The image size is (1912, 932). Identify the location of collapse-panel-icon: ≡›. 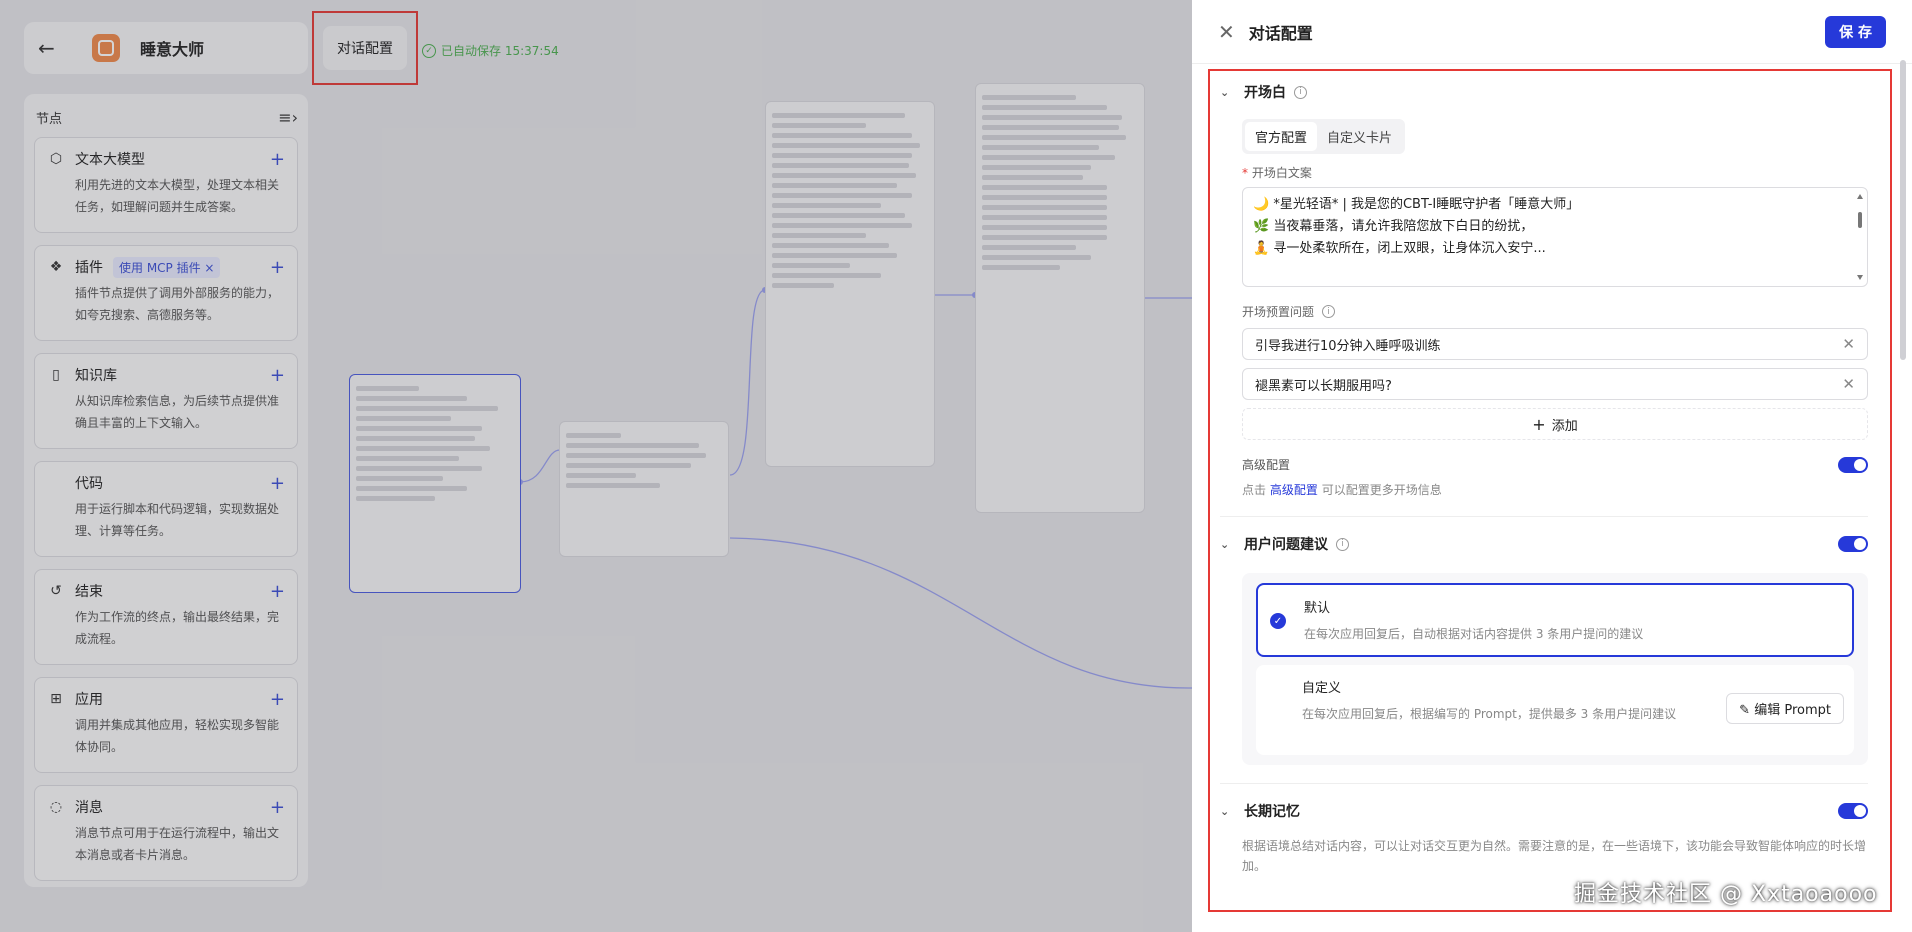
(288, 117).